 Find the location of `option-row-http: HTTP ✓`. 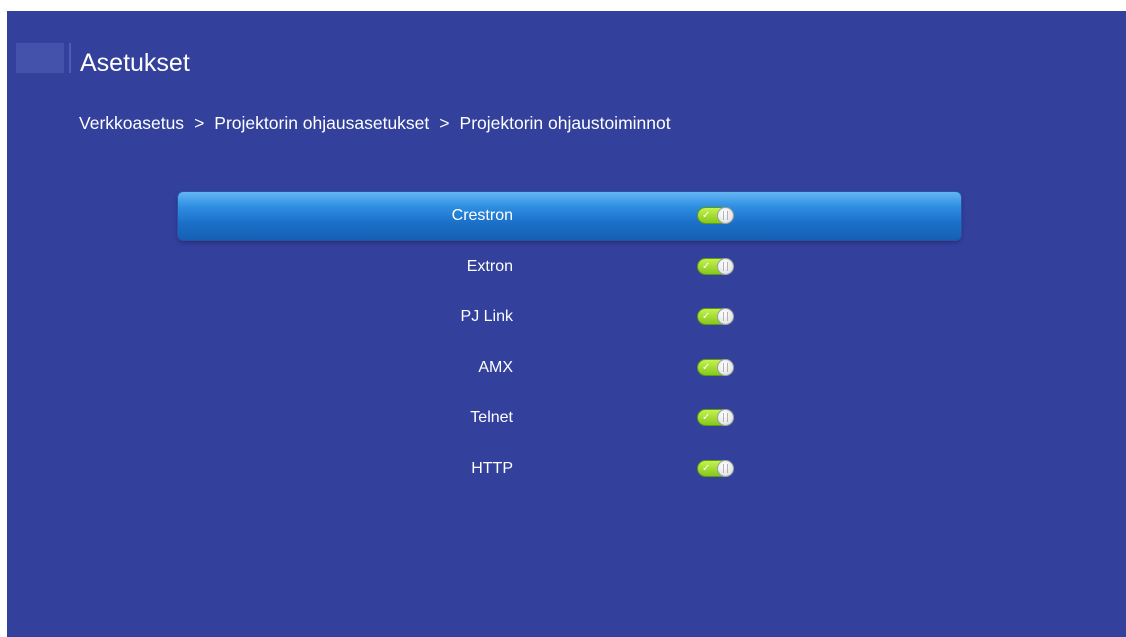

option-row-http: HTTP ✓ is located at coordinates (569, 469).